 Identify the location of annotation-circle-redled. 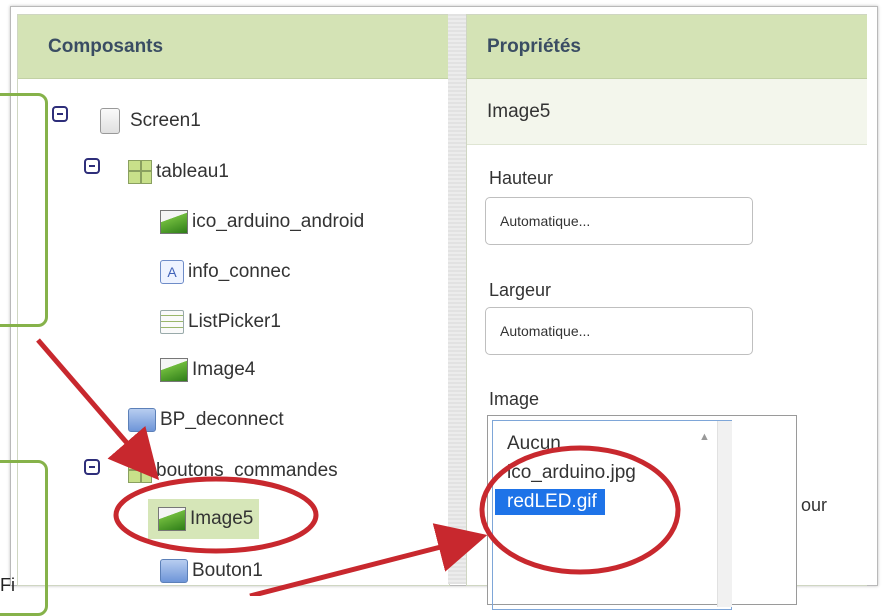
(580, 510).